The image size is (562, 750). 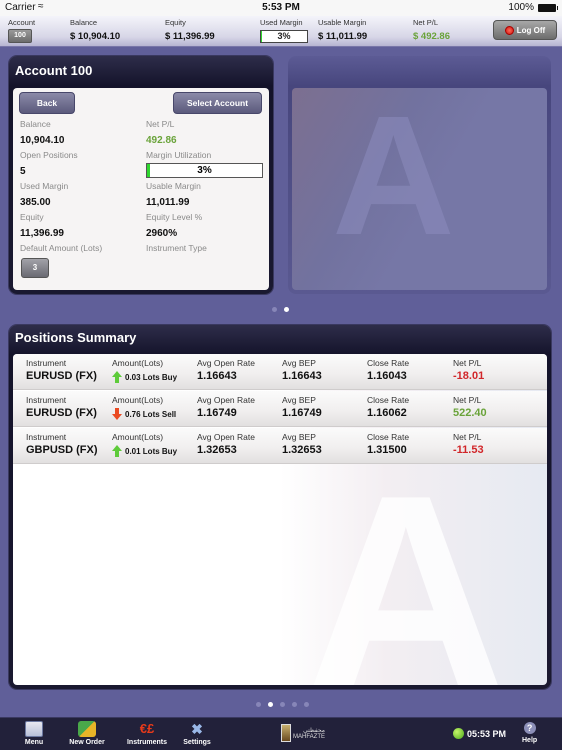 I want to click on position-amount-value: 0.01 Lots Buy, so click(x=151, y=451).